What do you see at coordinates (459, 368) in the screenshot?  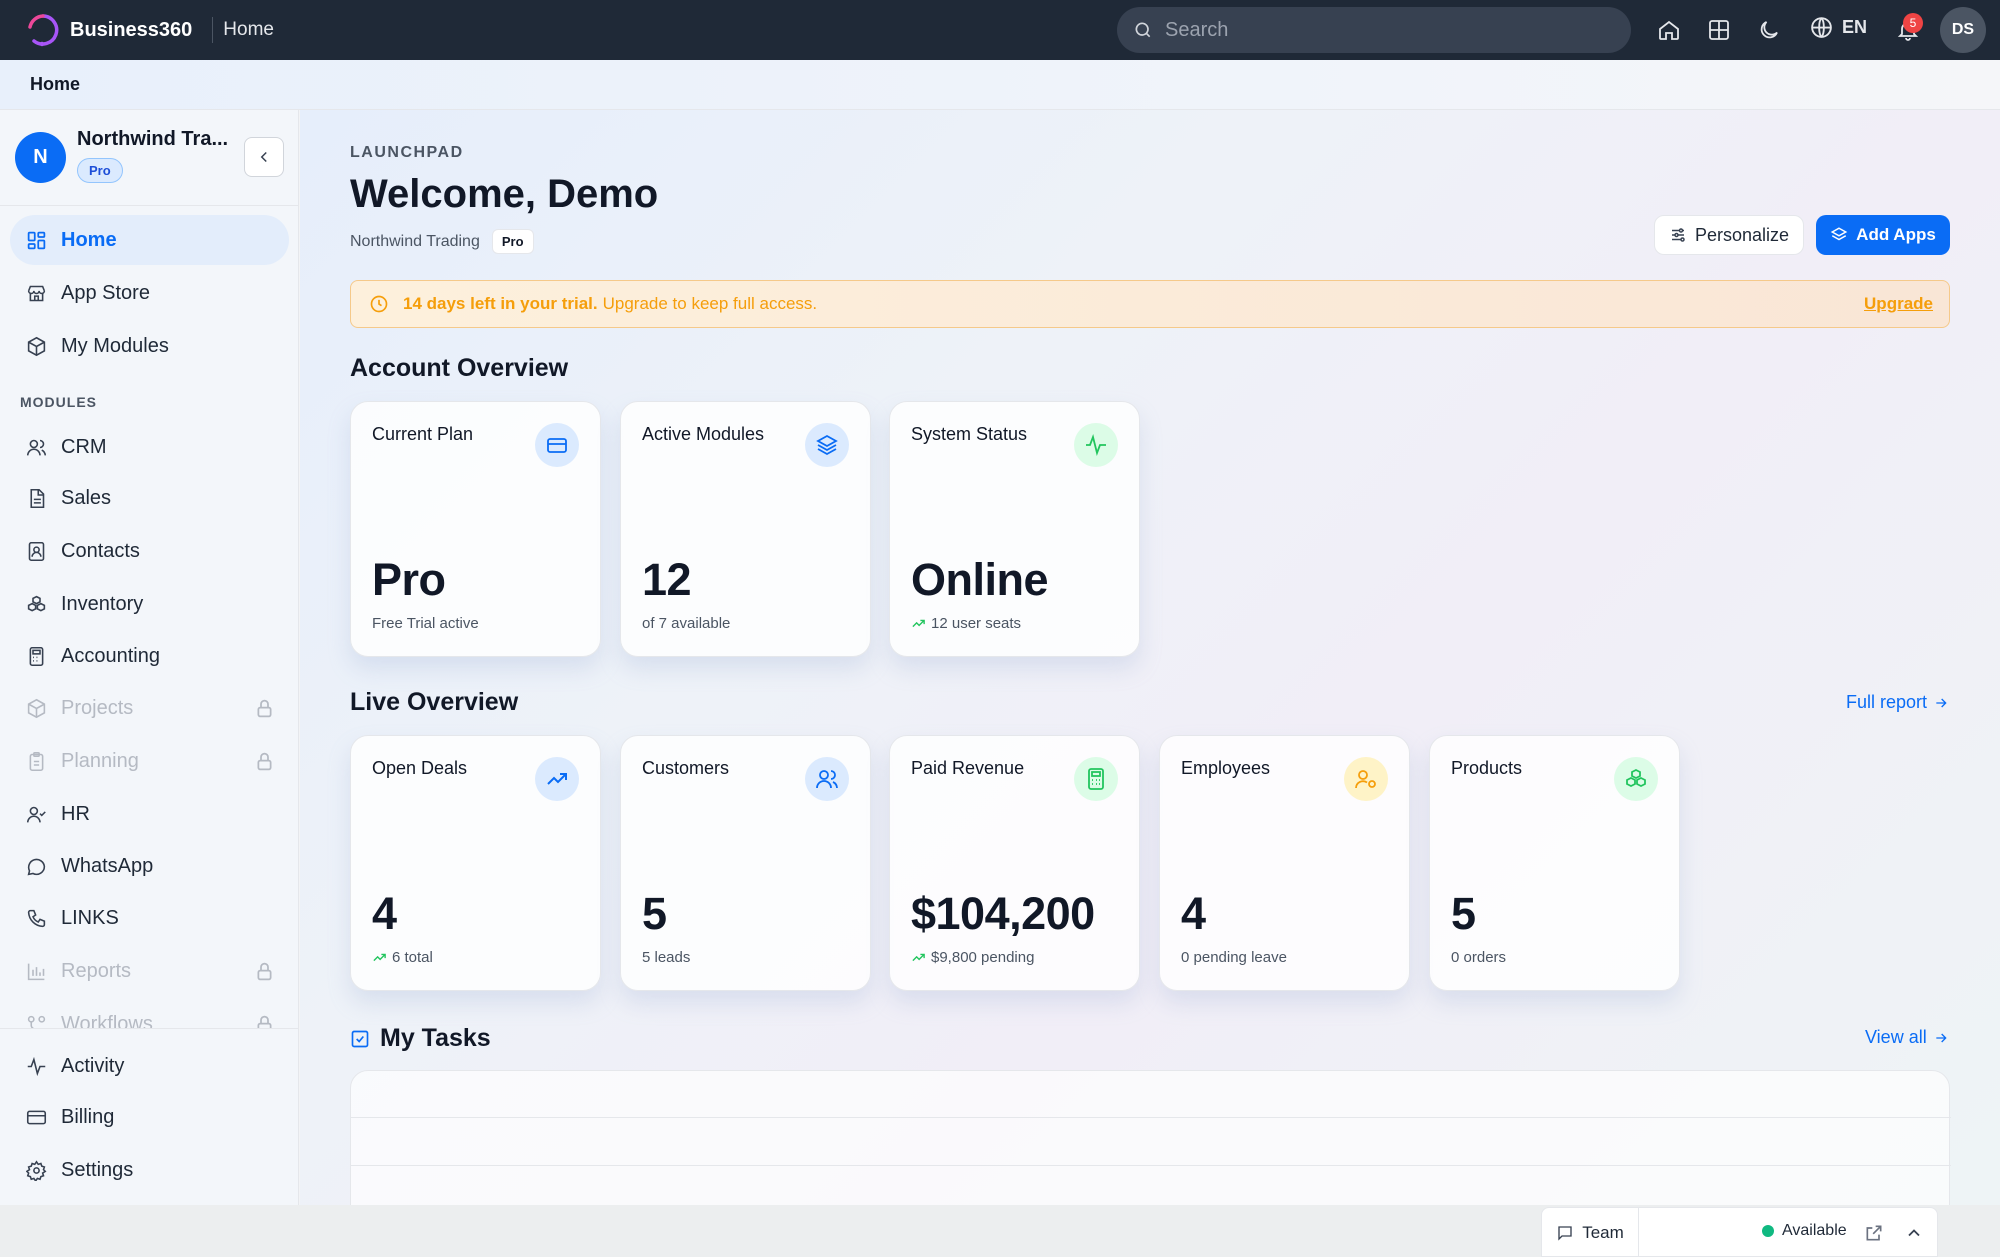 I see `account-overview-title: Account Overview` at bounding box center [459, 368].